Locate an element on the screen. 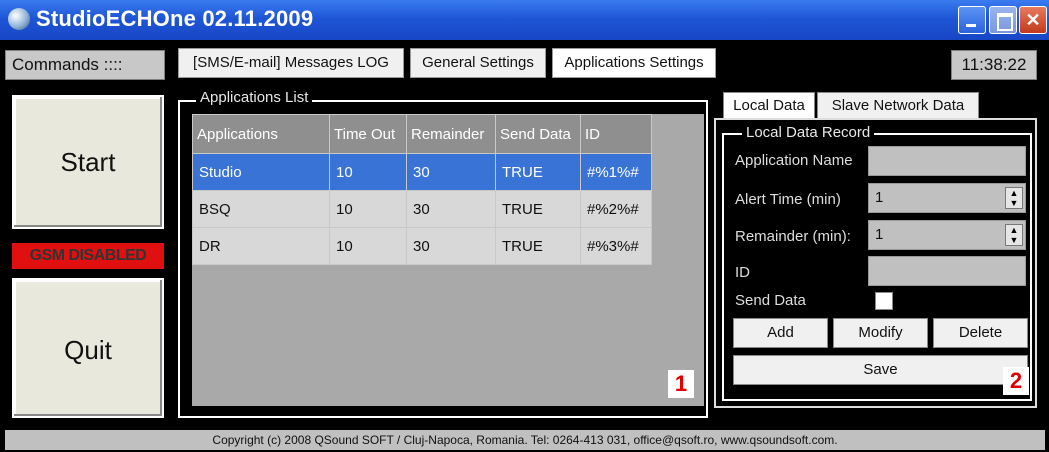 The height and width of the screenshot is (452, 1049). modify-button: Modify is located at coordinates (880, 333).